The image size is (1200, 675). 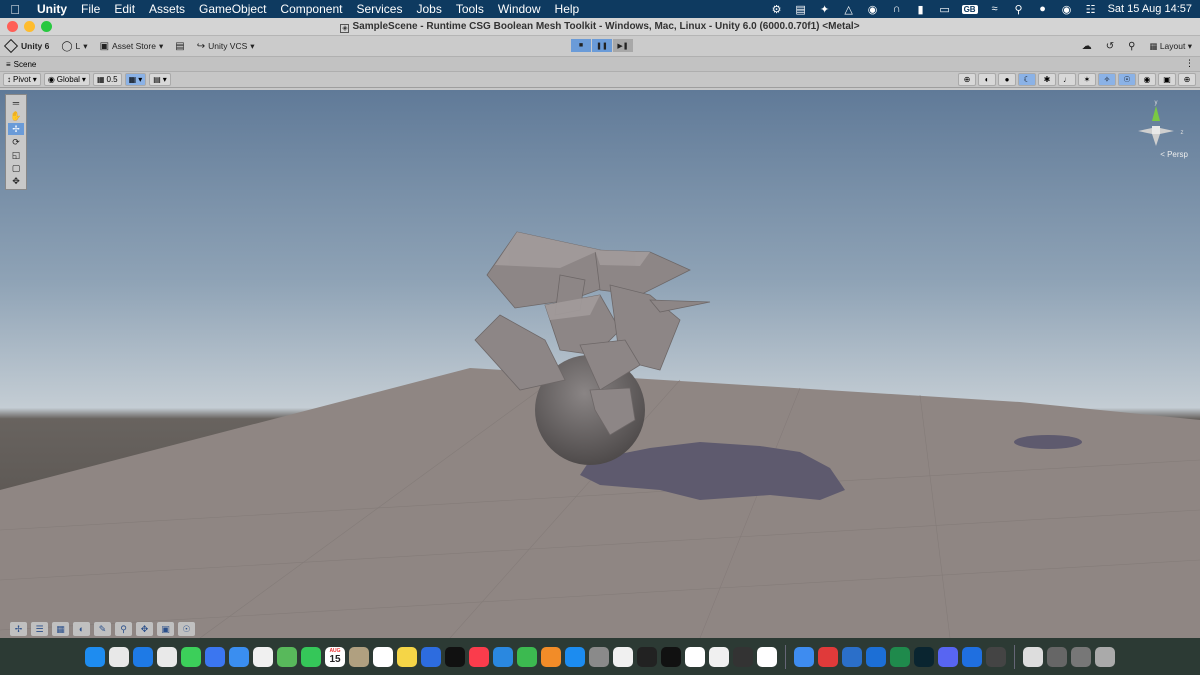 I want to click on brush-icon: ✎, so click(x=102, y=629).